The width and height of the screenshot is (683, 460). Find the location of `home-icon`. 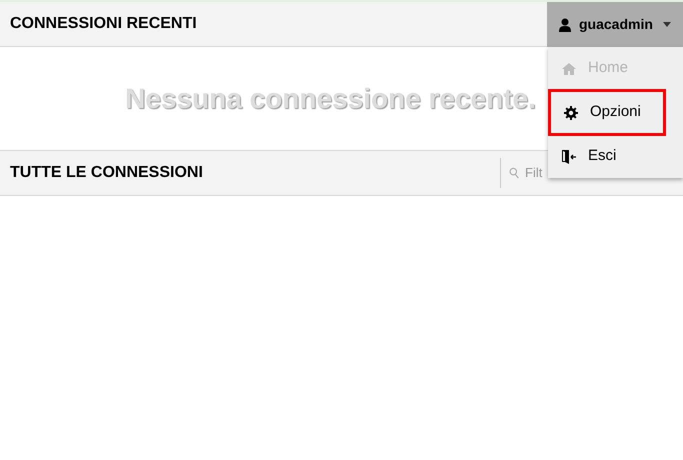

home-icon is located at coordinates (569, 69).